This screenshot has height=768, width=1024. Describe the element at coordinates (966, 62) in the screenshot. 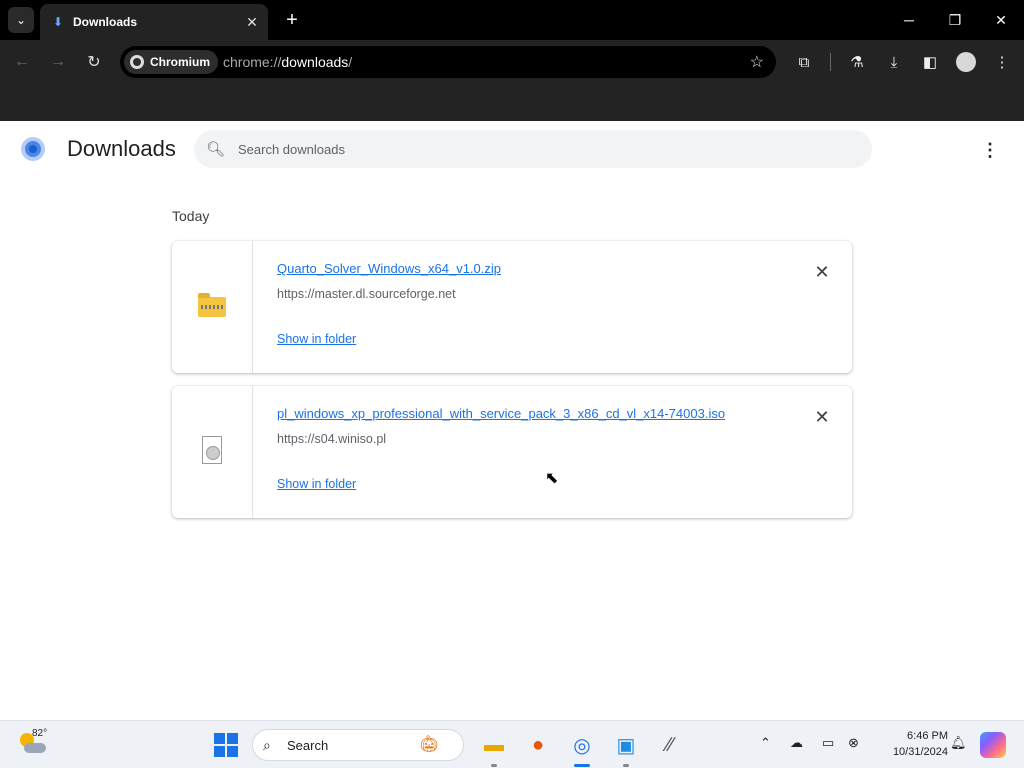

I see `profile-avatar` at that location.